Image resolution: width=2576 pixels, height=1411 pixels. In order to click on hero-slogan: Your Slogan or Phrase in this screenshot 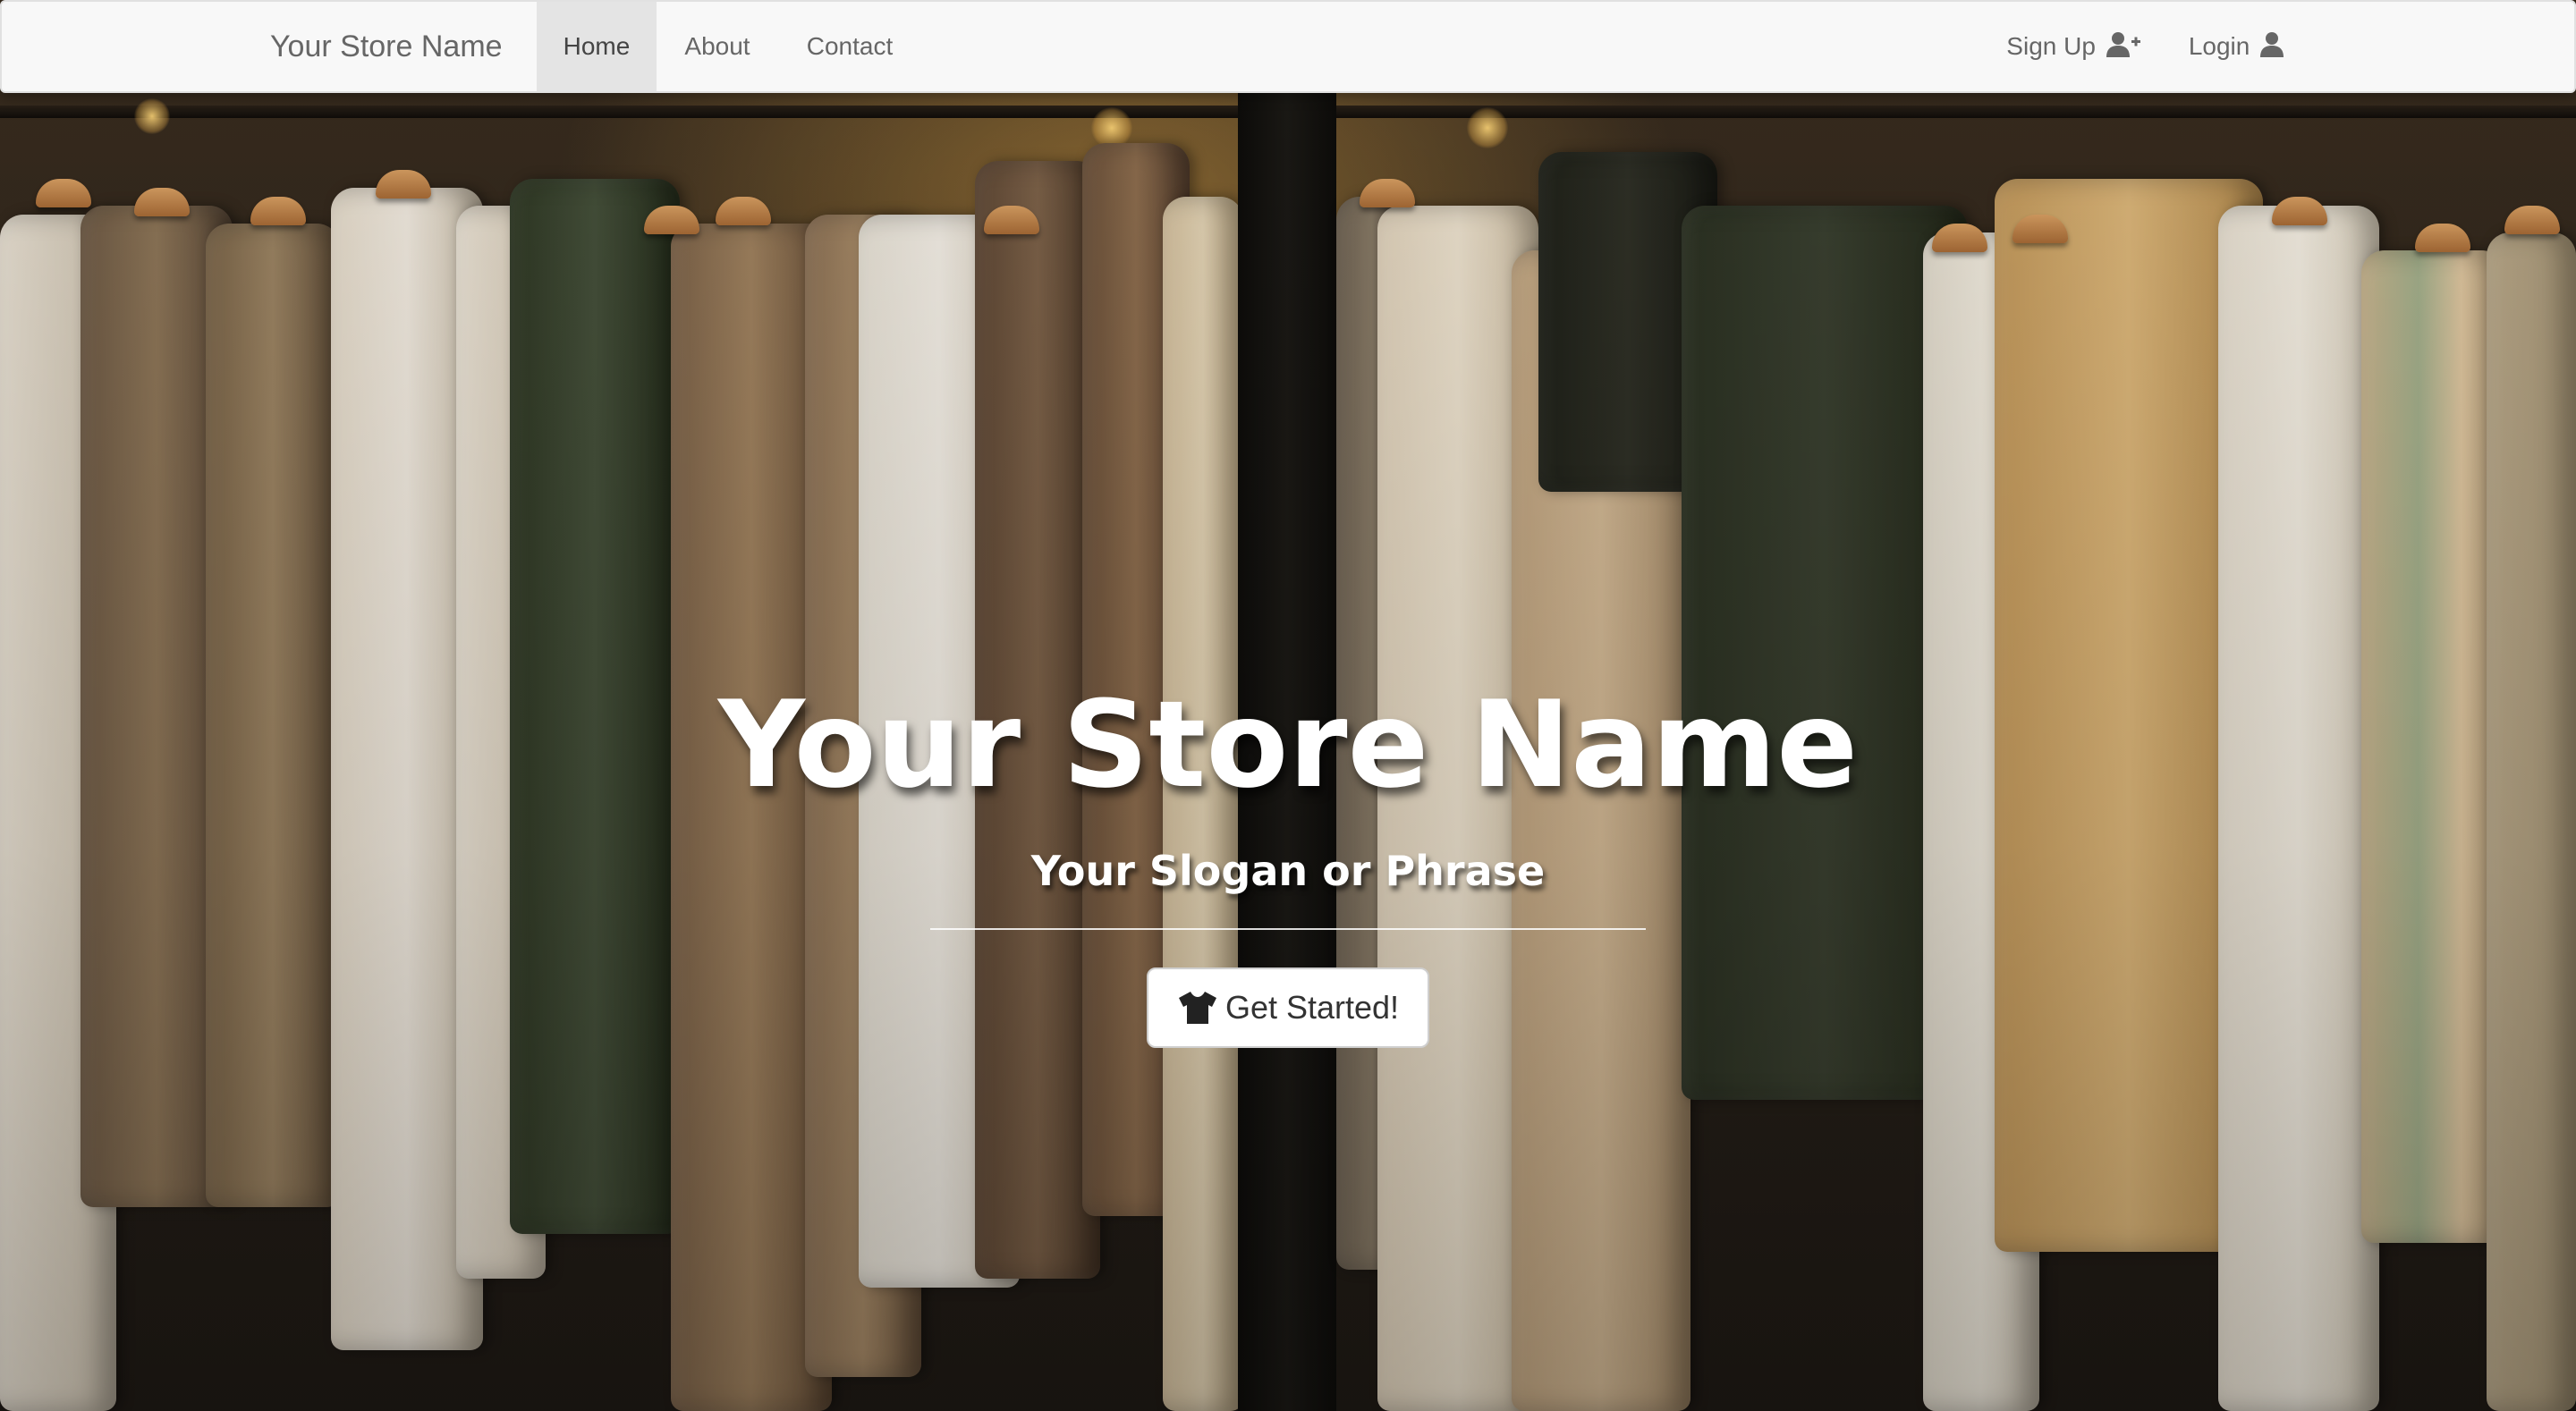, I will do `click(1288, 871)`.